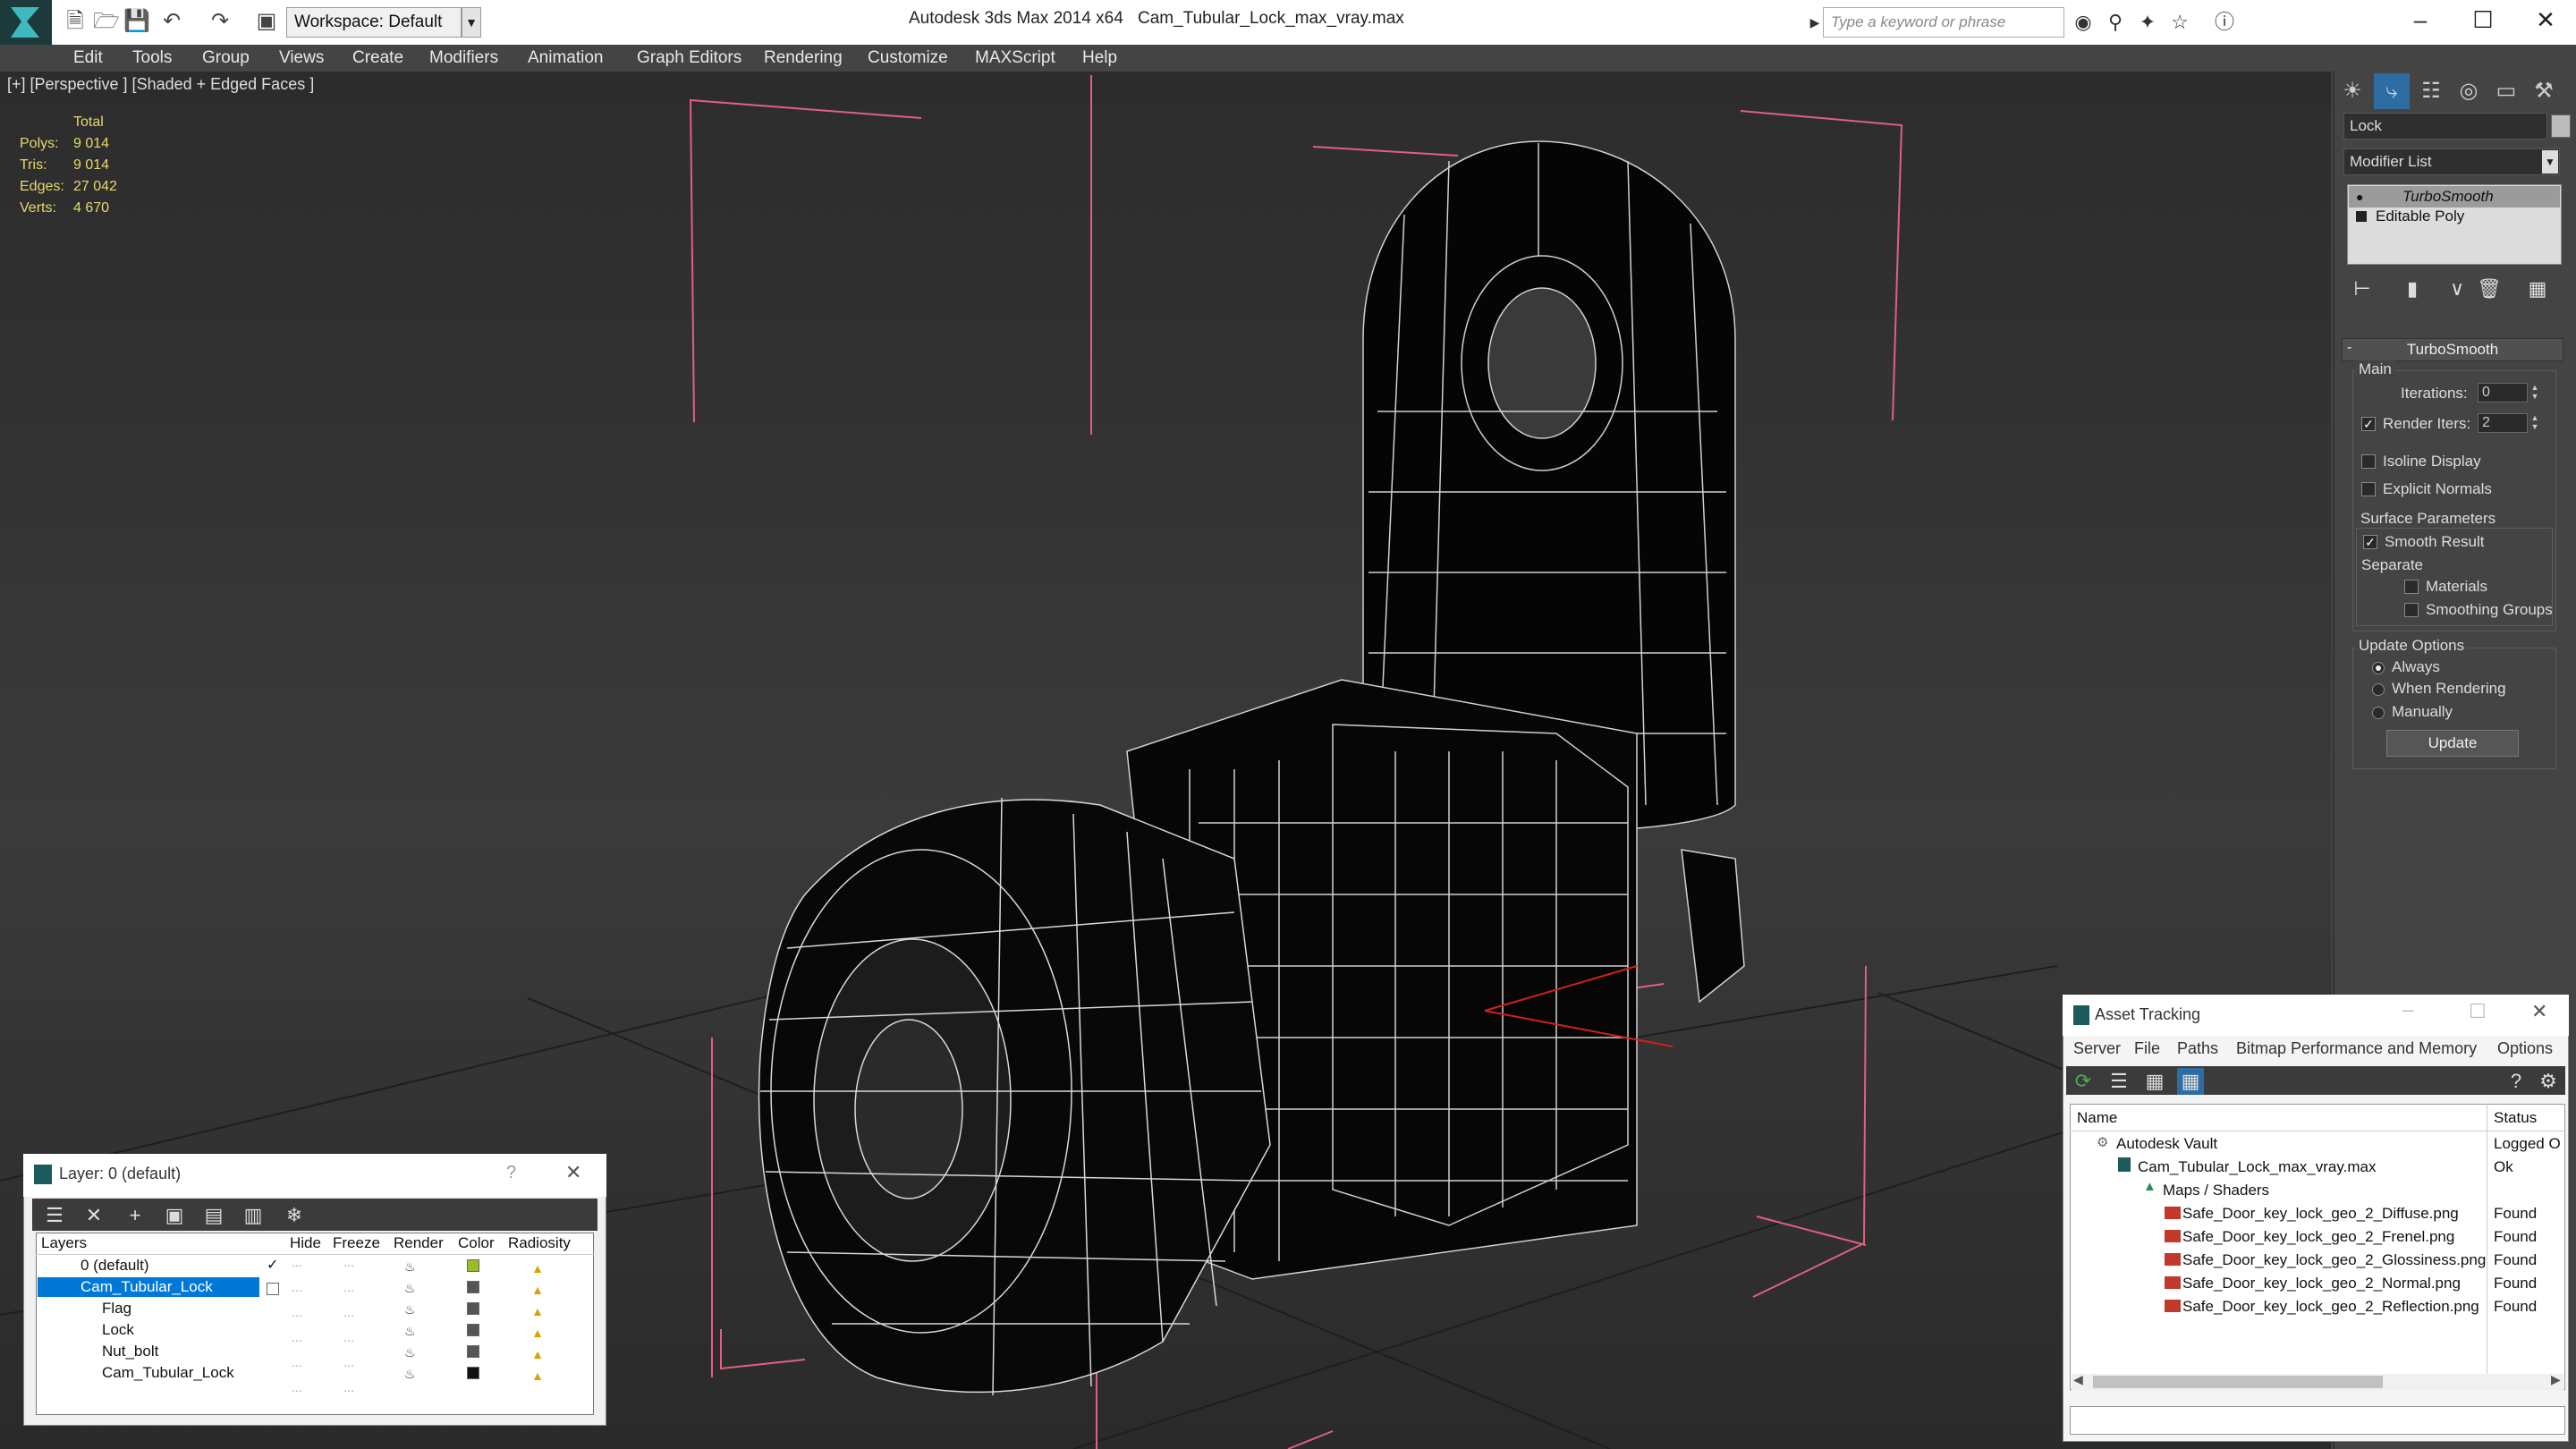 The height and width of the screenshot is (1449, 2576). Describe the element at coordinates (2548, 1081) in the screenshot. I see `asset-settings-icon: ⚙` at that location.